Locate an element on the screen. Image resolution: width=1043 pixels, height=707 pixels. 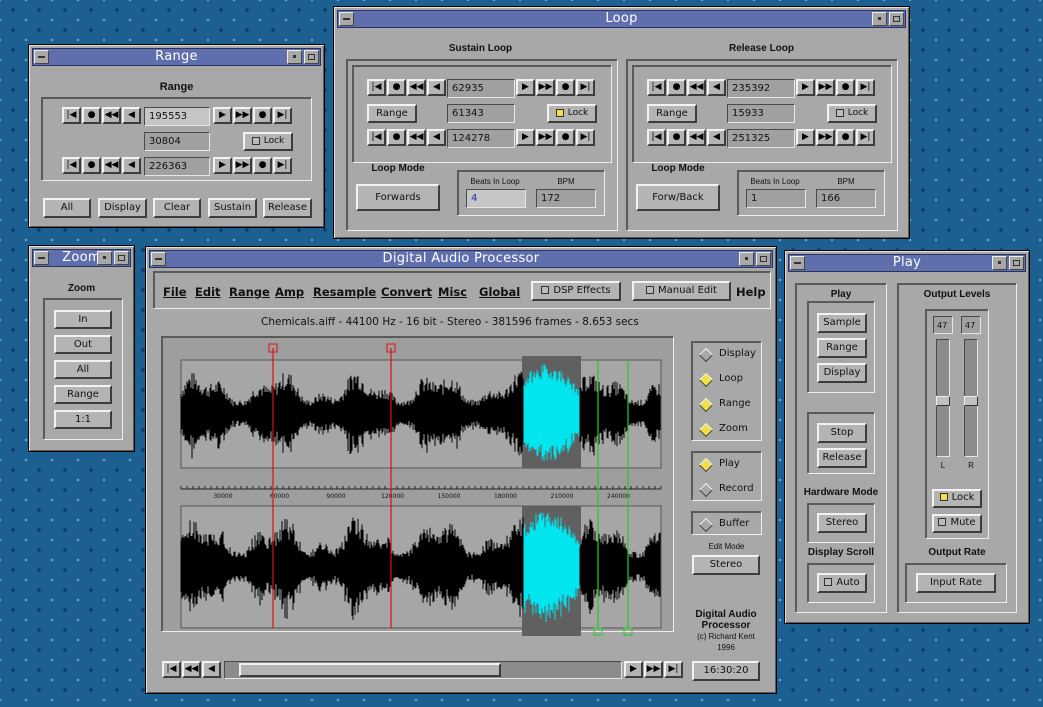
release-length-field: 15933 is located at coordinates (761, 113).